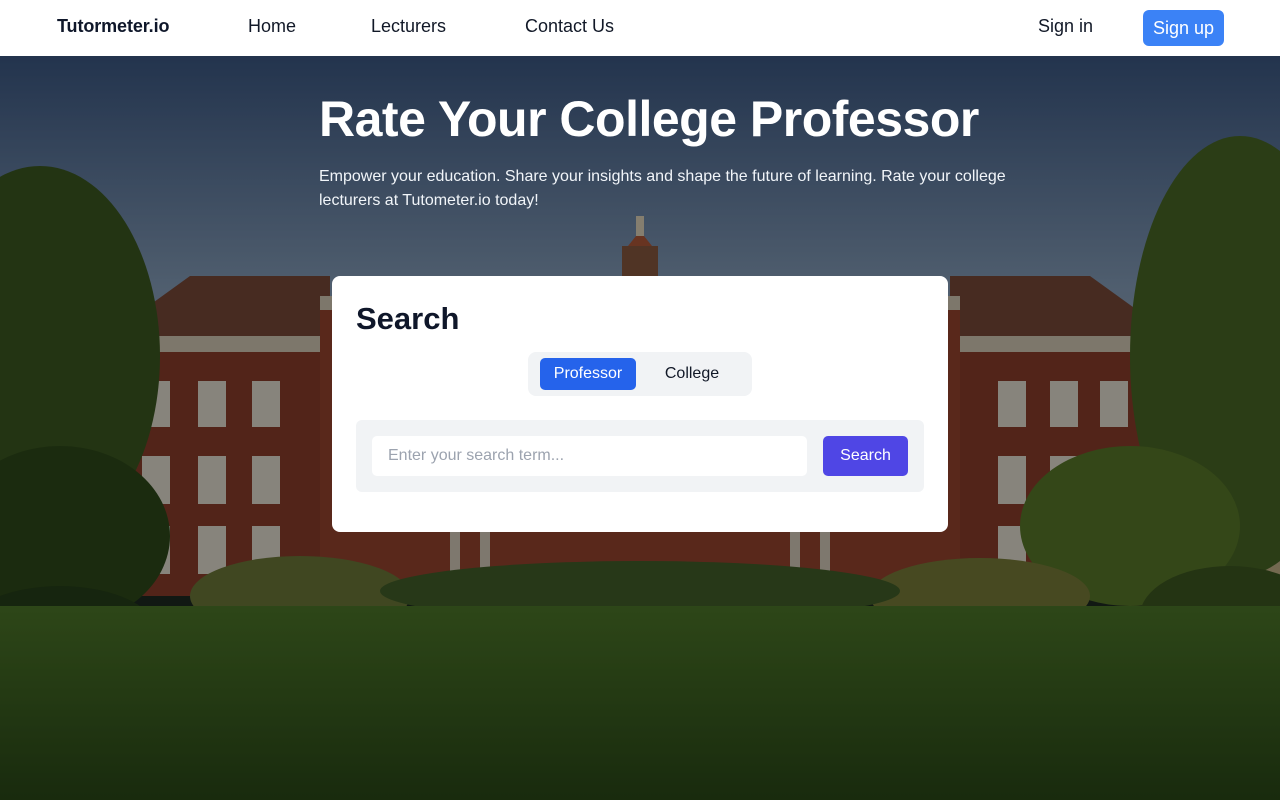  What do you see at coordinates (408, 318) in the screenshot?
I see `search-heading: Search` at bounding box center [408, 318].